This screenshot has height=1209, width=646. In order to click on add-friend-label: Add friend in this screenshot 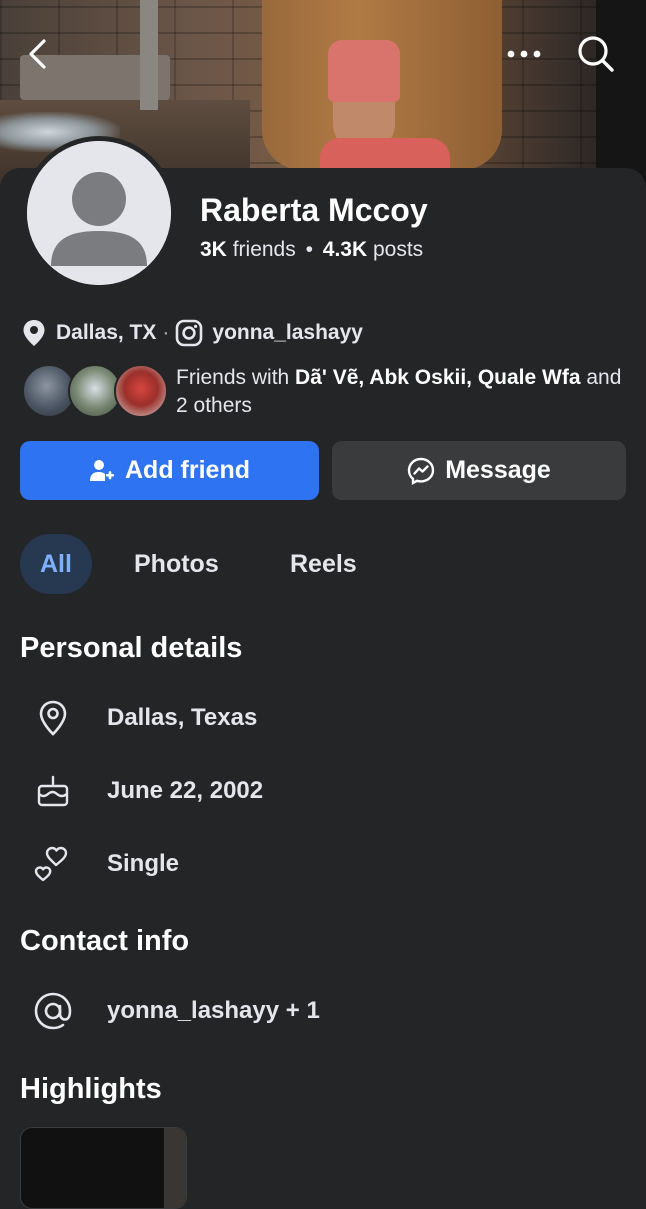, I will do `click(187, 470)`.